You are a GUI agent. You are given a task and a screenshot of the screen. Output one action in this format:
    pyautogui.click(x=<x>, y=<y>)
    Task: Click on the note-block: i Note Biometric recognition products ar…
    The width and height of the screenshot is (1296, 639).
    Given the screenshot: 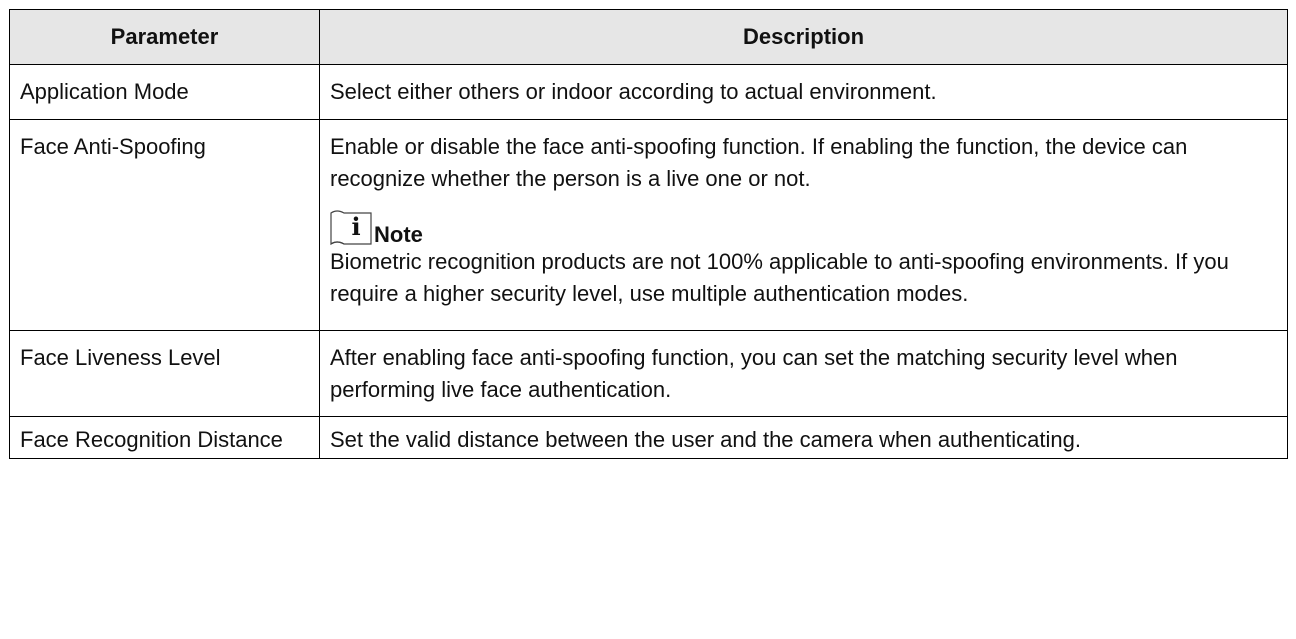 What is the action you would take?
    pyautogui.click(x=803, y=264)
    